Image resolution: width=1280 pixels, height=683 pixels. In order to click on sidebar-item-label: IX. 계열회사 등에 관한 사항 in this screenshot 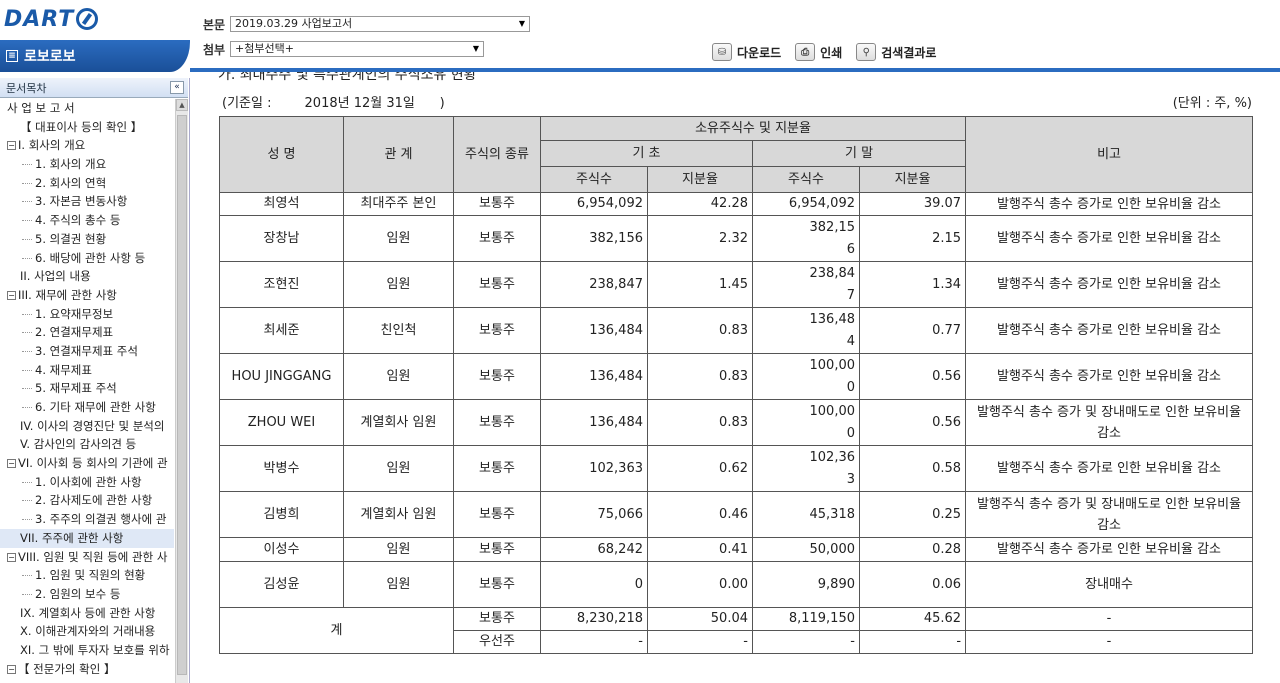, I will do `click(88, 612)`.